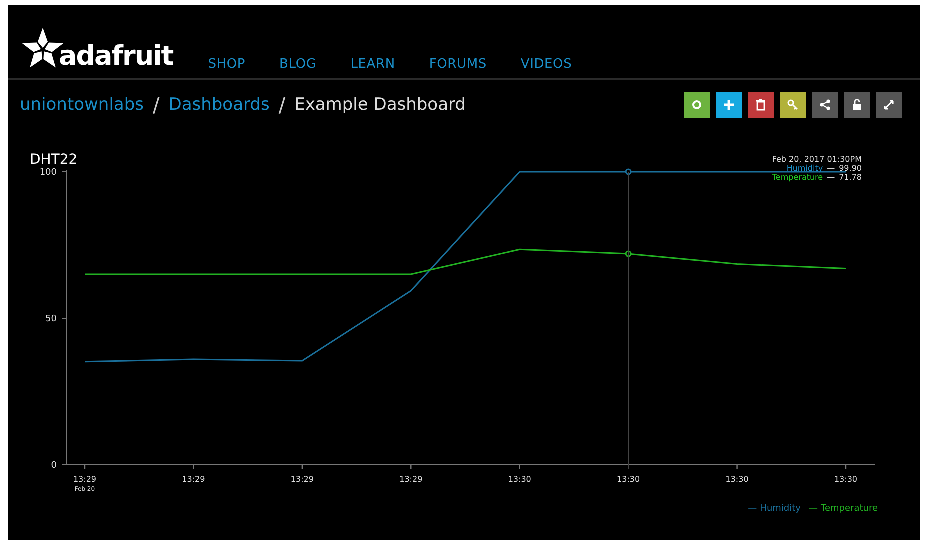 This screenshot has height=544, width=929. I want to click on tooltip-value: 71.78, so click(850, 177).